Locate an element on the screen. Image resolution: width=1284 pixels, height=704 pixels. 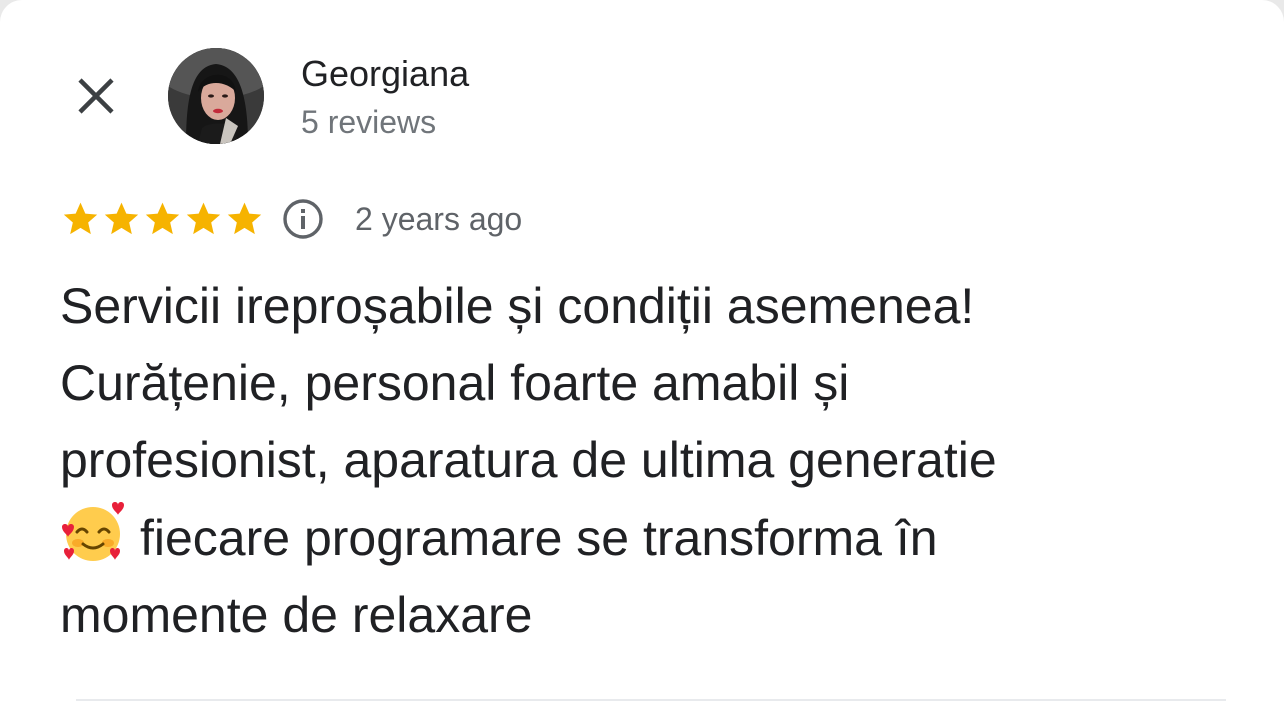
avatar is located at coordinates (216, 96).